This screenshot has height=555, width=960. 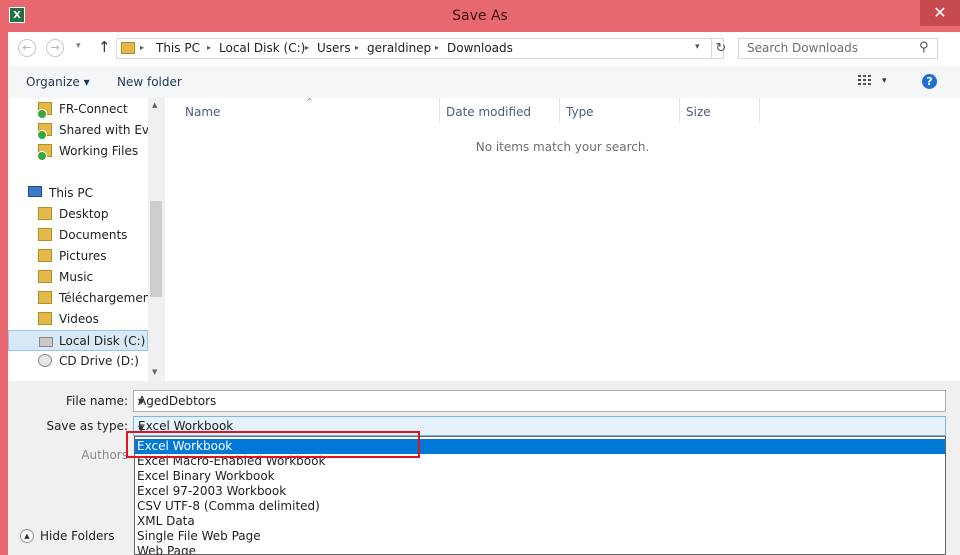 I want to click on column-header-date-modified: Date modified, so click(x=488, y=112).